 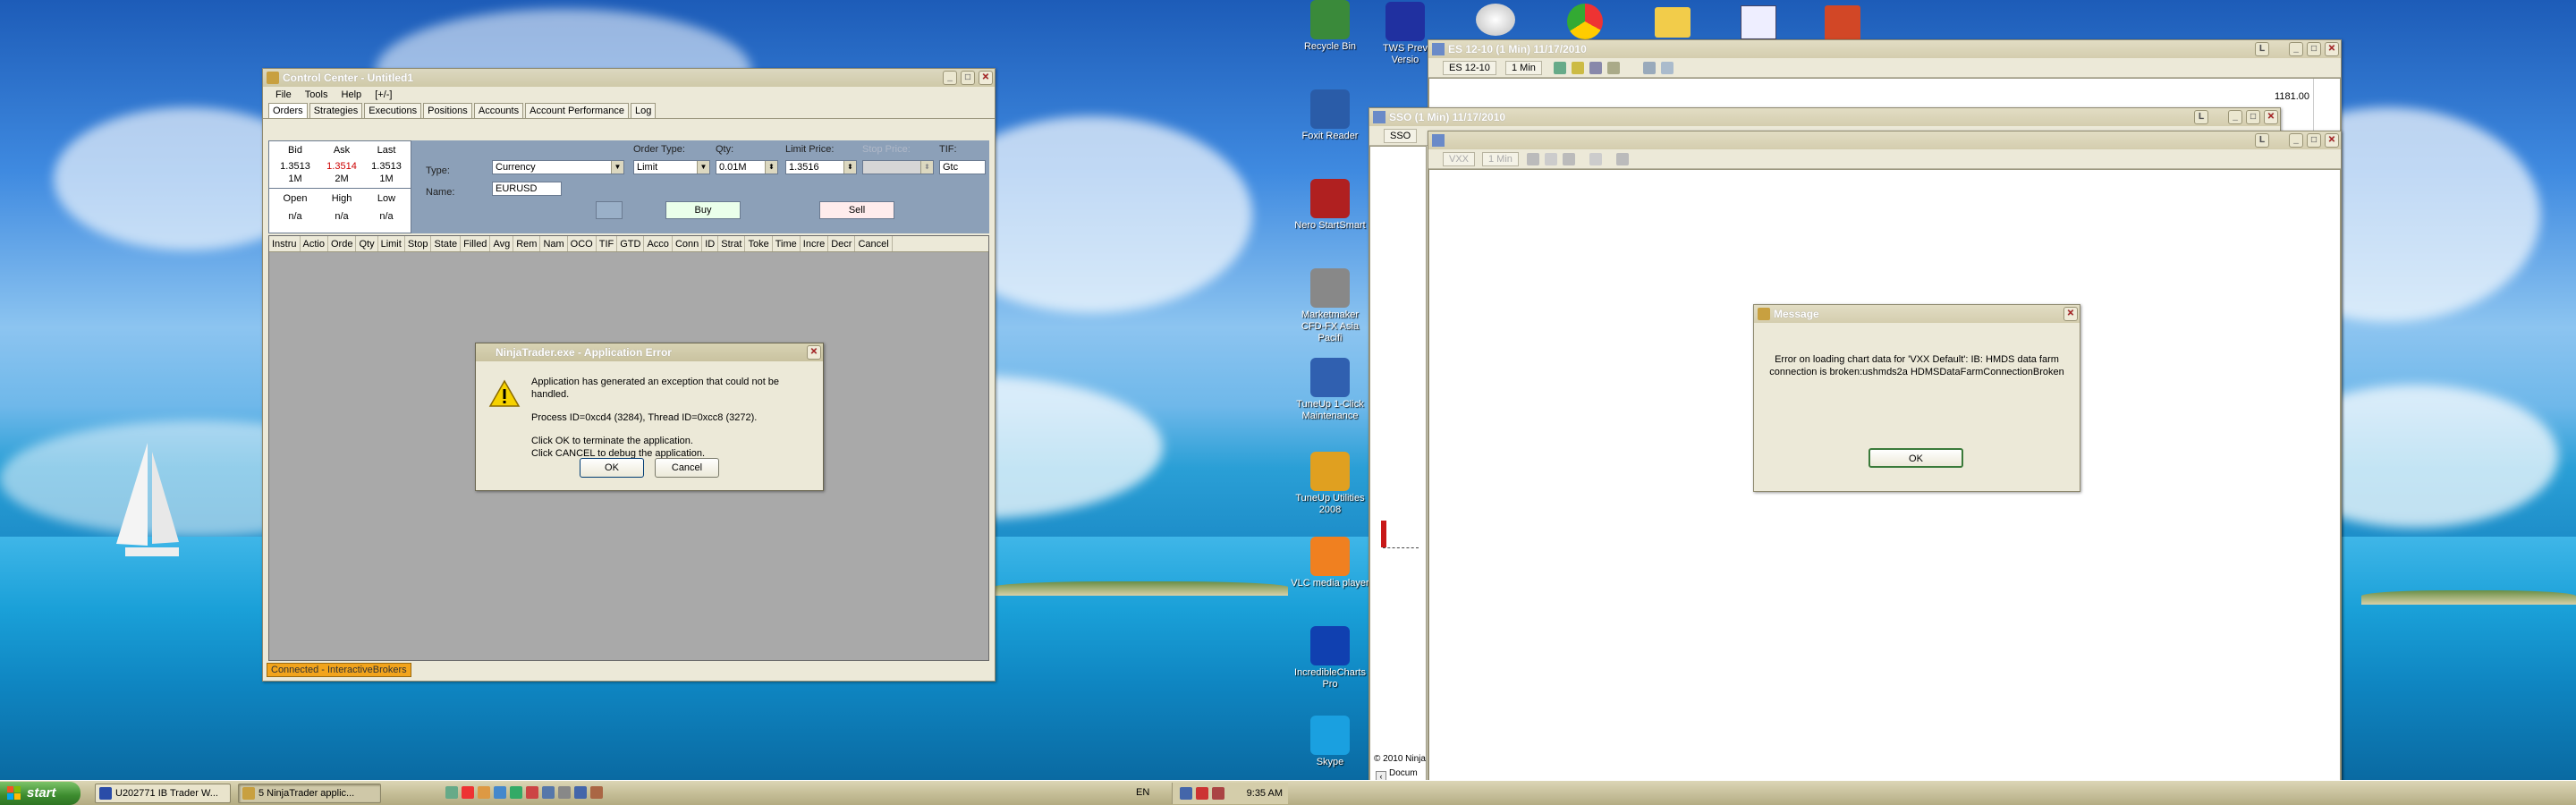 What do you see at coordinates (336, 110) in the screenshot?
I see `tab-strategies: Strategies` at bounding box center [336, 110].